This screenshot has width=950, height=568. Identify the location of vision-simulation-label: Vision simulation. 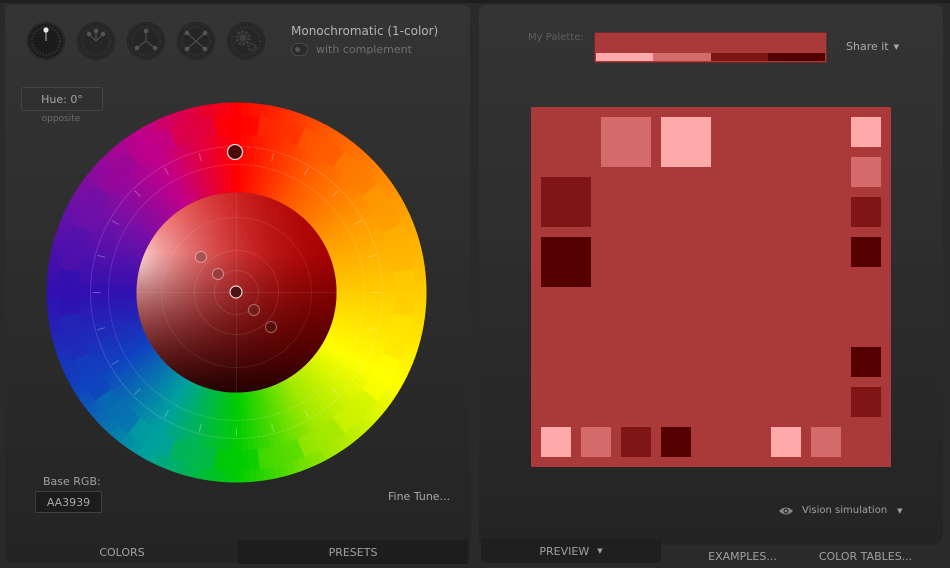
(845, 510).